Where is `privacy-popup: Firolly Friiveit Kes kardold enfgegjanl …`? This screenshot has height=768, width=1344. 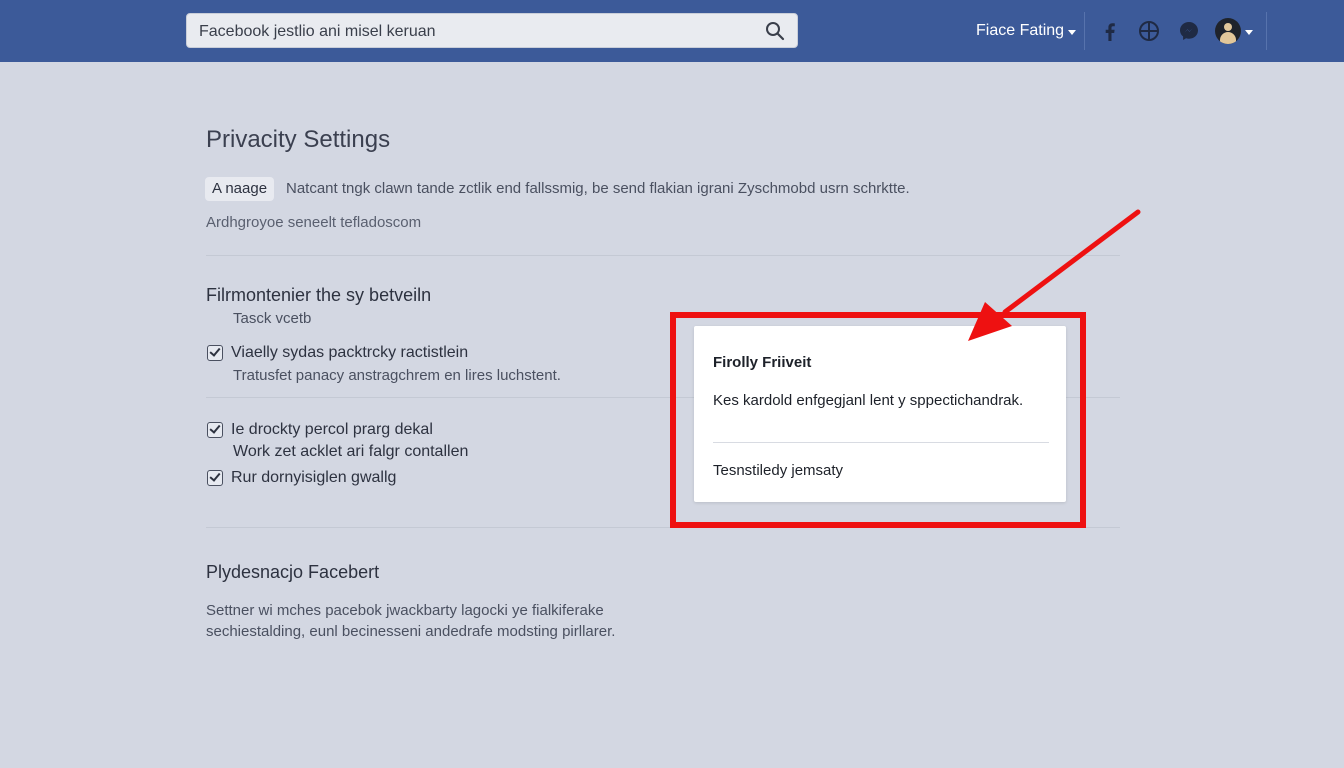
privacy-popup: Firolly Friiveit Kes kardold enfgegjanl … is located at coordinates (880, 414).